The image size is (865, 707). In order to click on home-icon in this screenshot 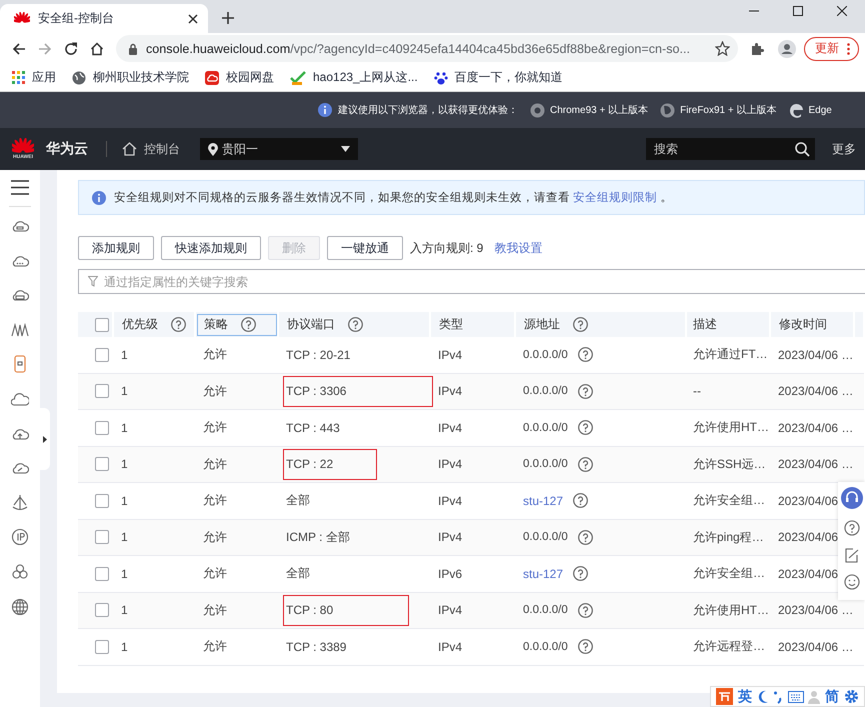, I will do `click(97, 49)`.